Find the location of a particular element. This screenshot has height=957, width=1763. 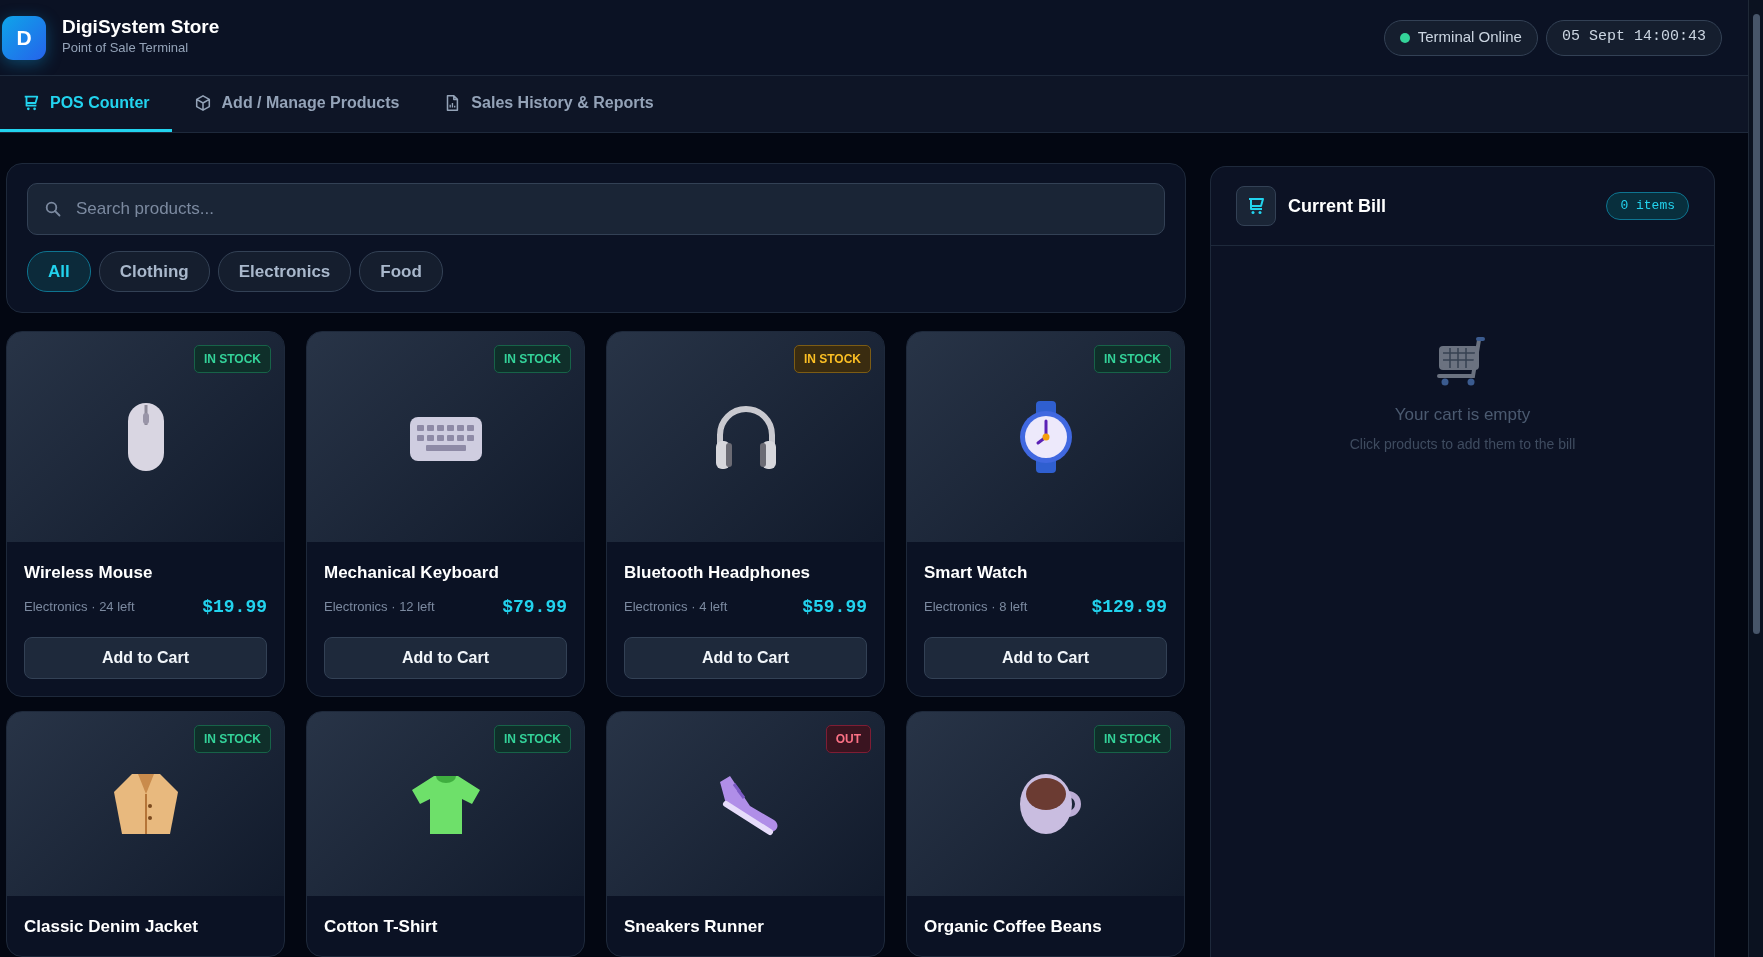

product-name: Organic Coffee Beans is located at coordinates (1013, 926).